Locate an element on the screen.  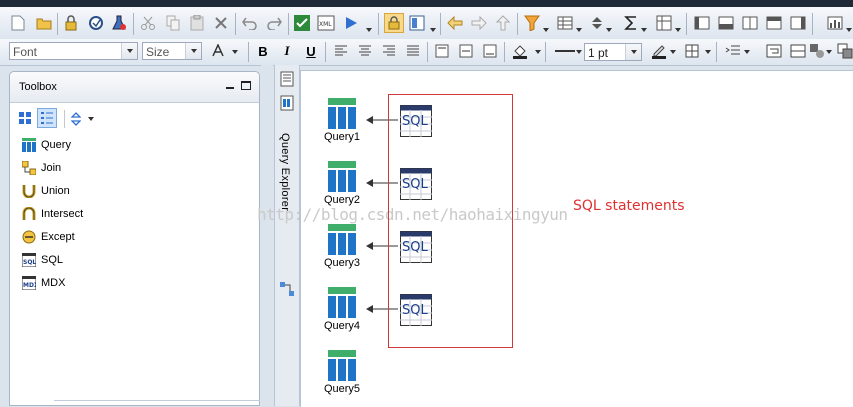
size-combo: Size is located at coordinates (172, 51).